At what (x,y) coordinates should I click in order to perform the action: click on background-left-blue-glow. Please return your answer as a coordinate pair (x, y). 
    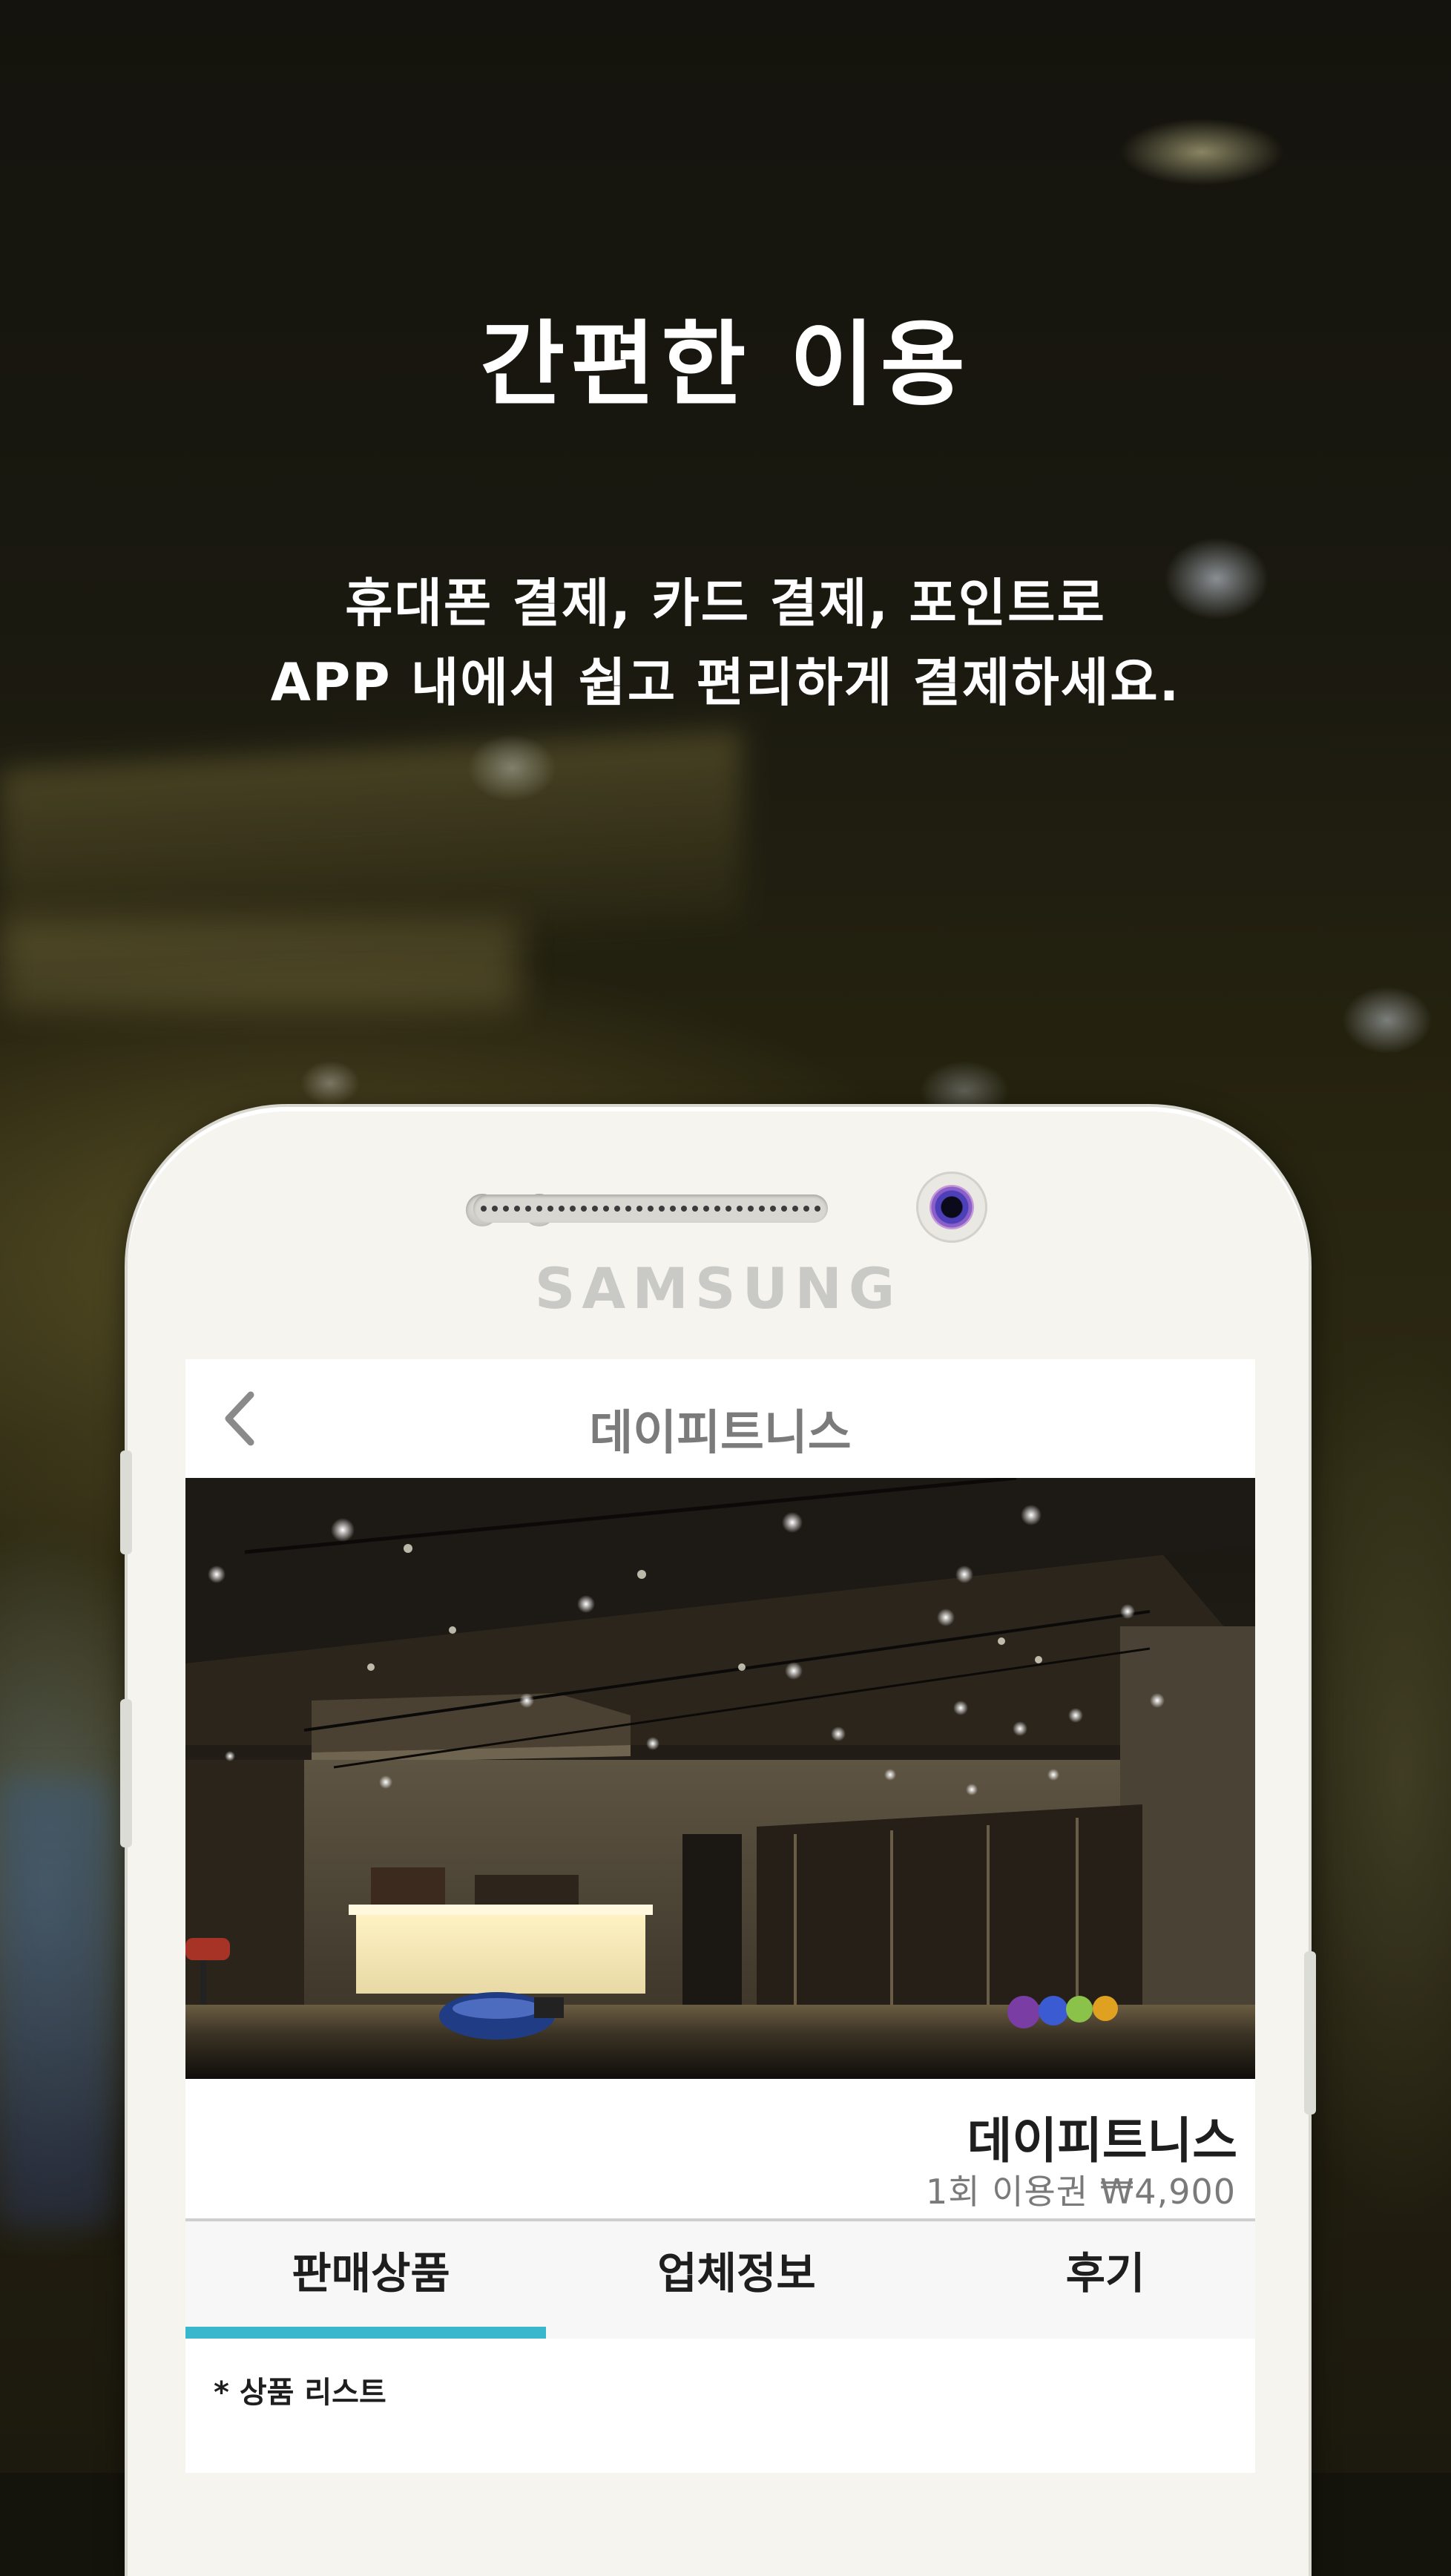
    Looking at the image, I should click on (55, 2004).